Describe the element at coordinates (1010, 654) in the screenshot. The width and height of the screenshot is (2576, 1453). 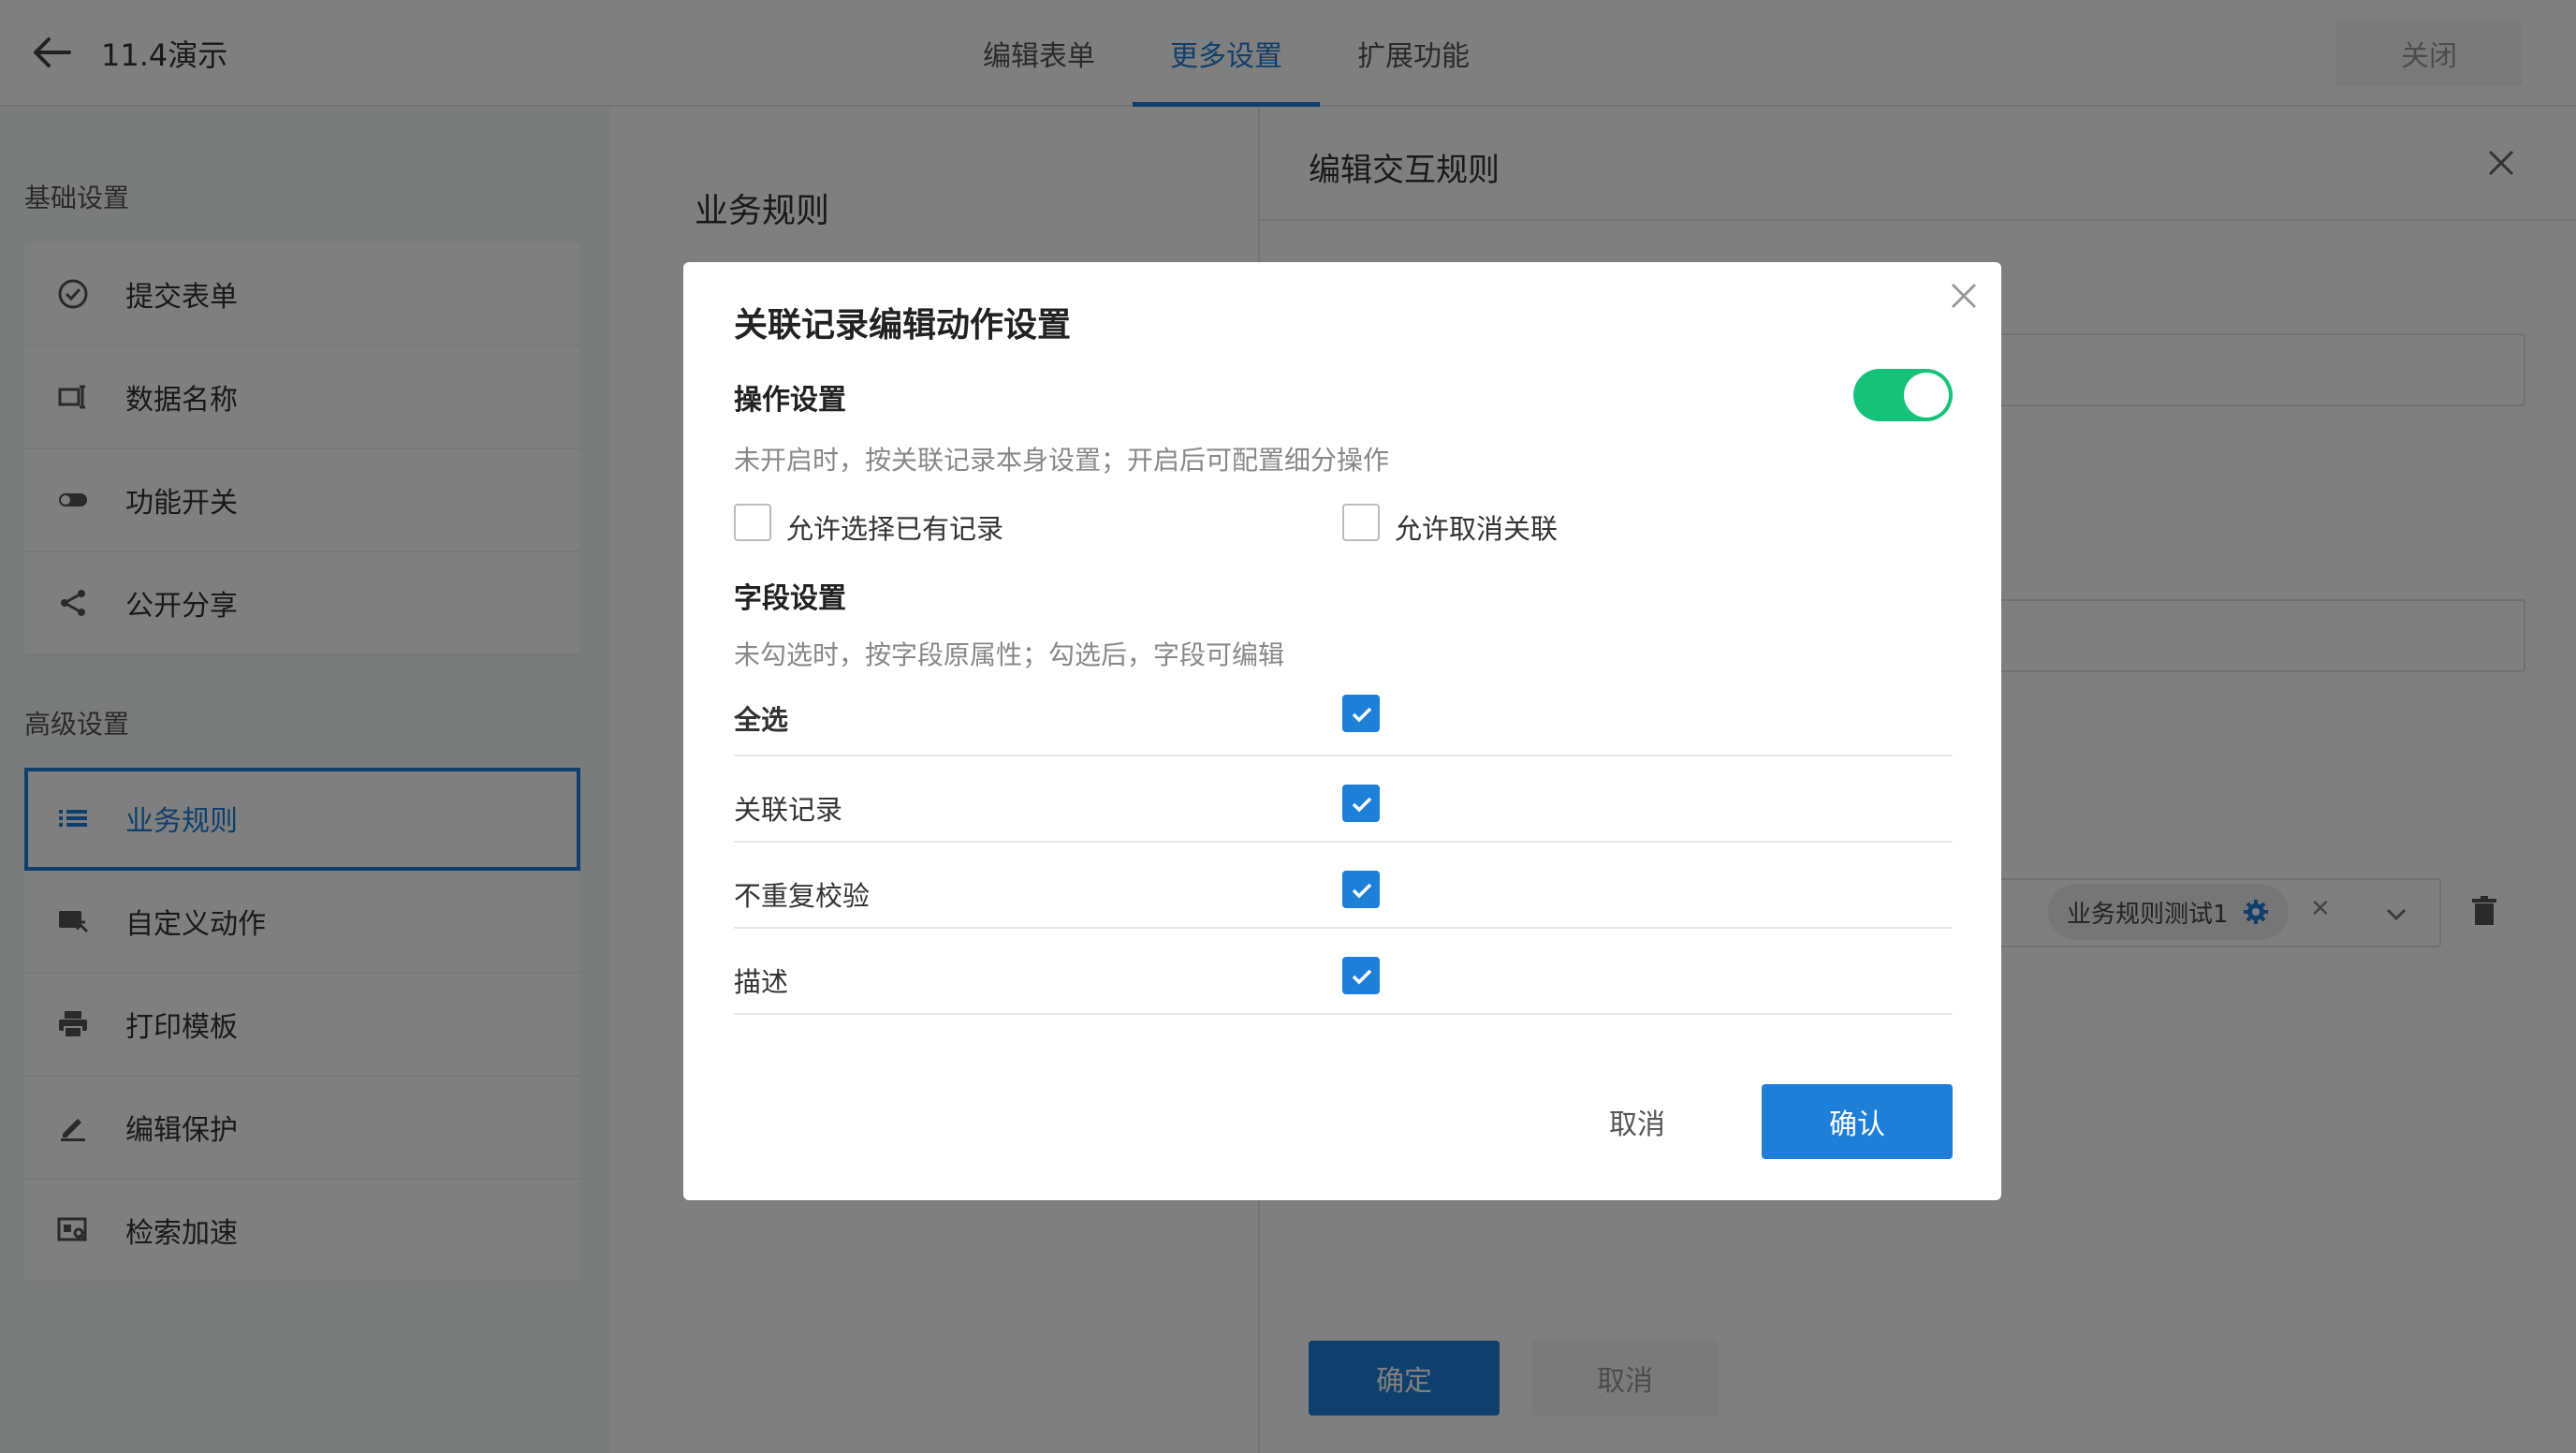
I see `field-settings-desc: 未勾选时，按字段原属性；勾选后，字段可编辑` at that location.